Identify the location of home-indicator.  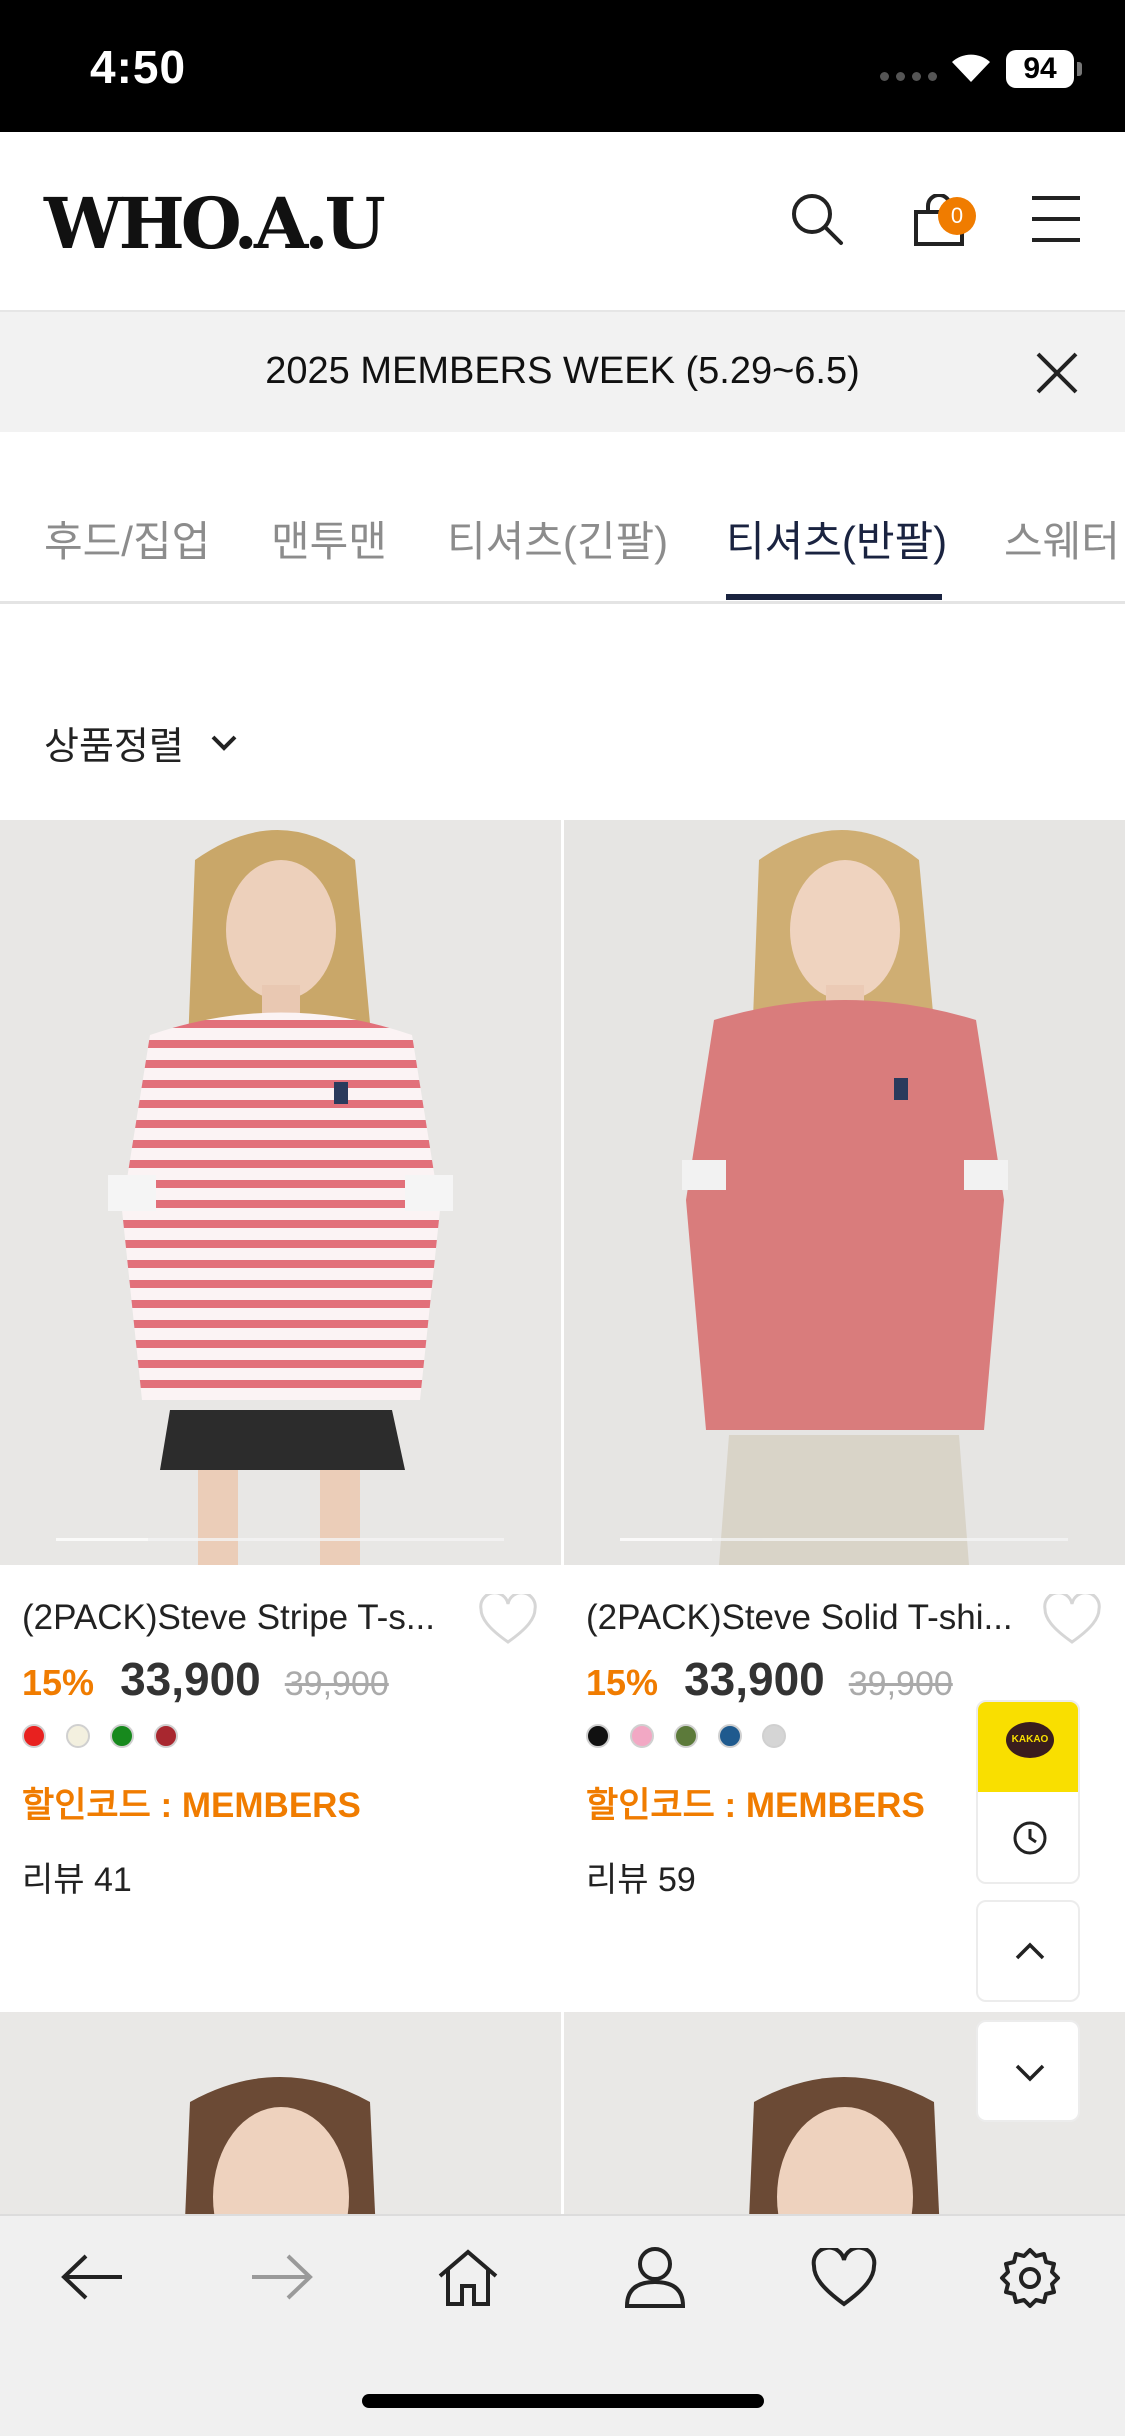
(563, 2401).